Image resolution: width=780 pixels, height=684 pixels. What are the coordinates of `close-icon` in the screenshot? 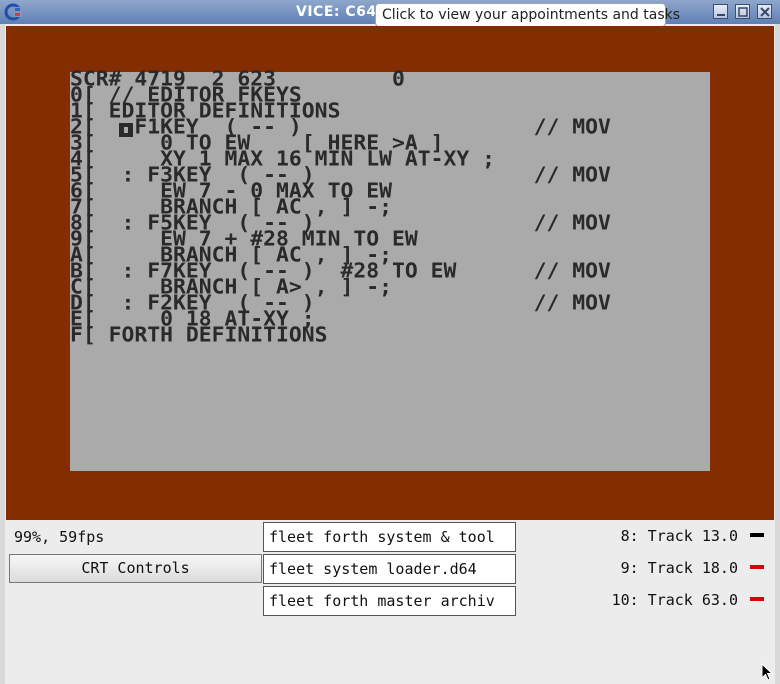 It's located at (765, 12).